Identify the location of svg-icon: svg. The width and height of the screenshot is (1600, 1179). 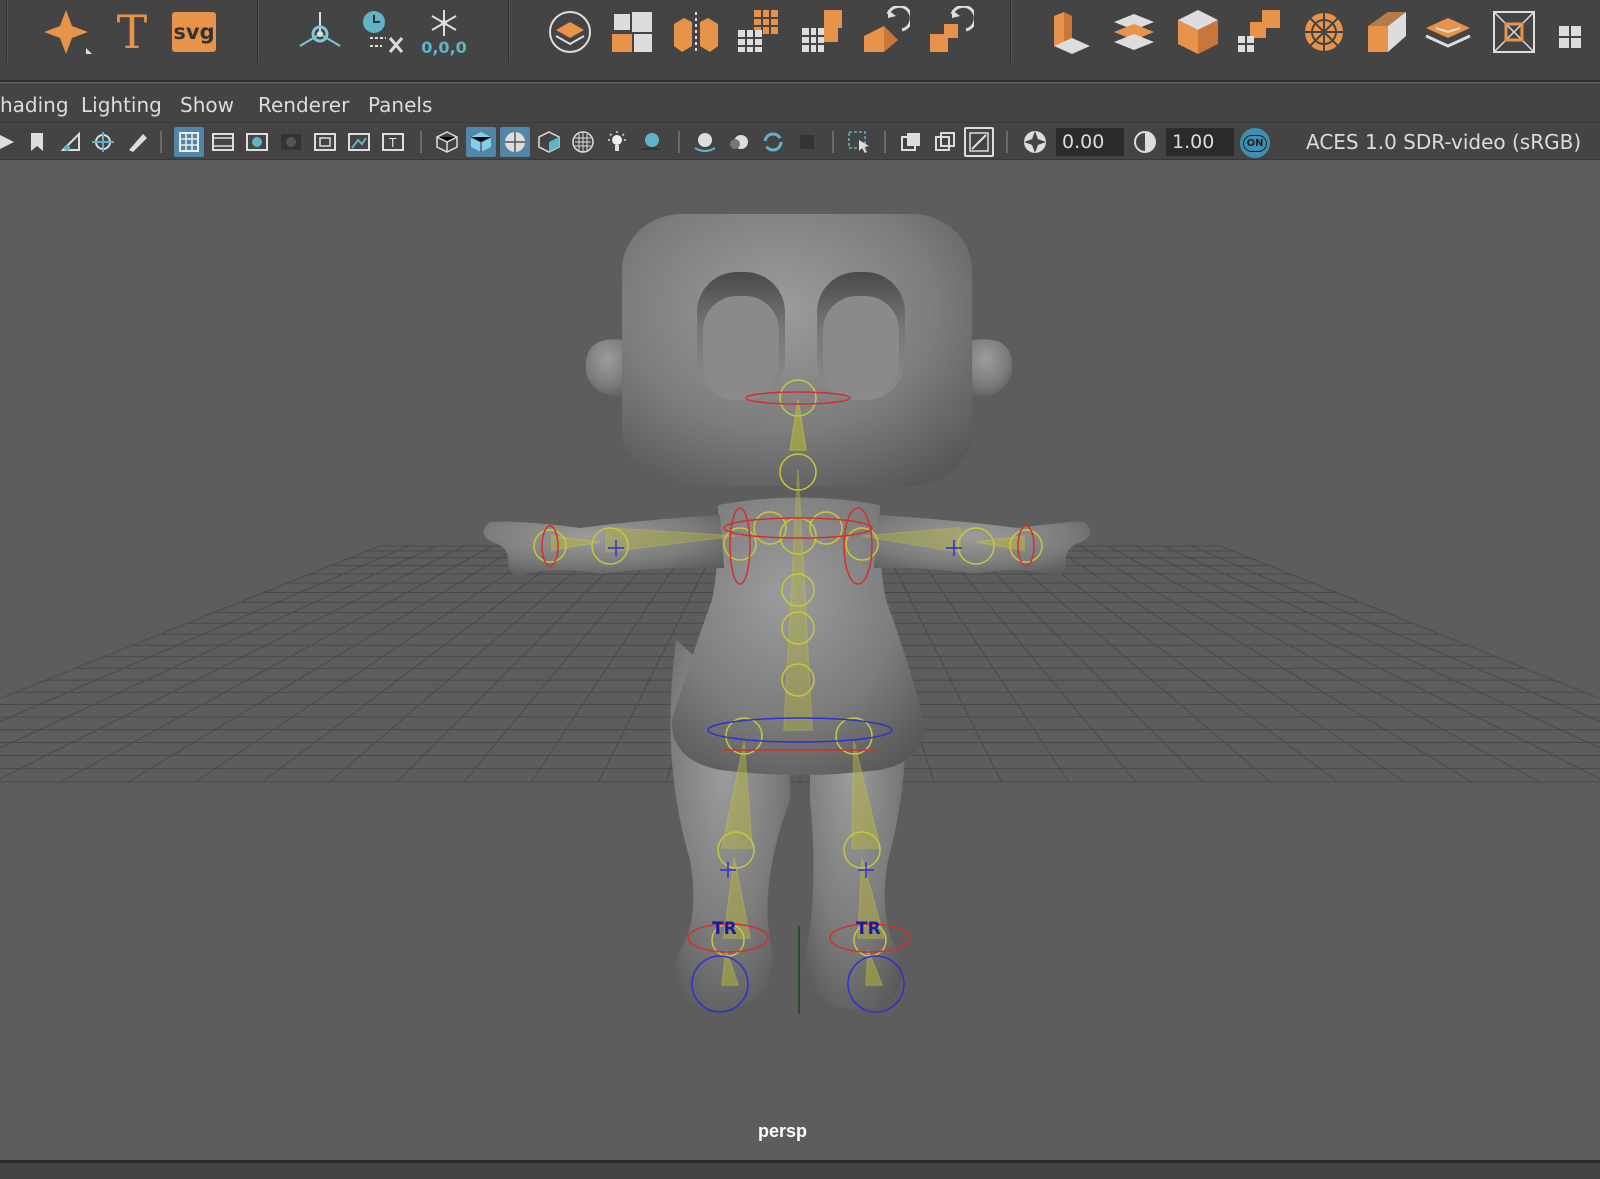
(194, 32).